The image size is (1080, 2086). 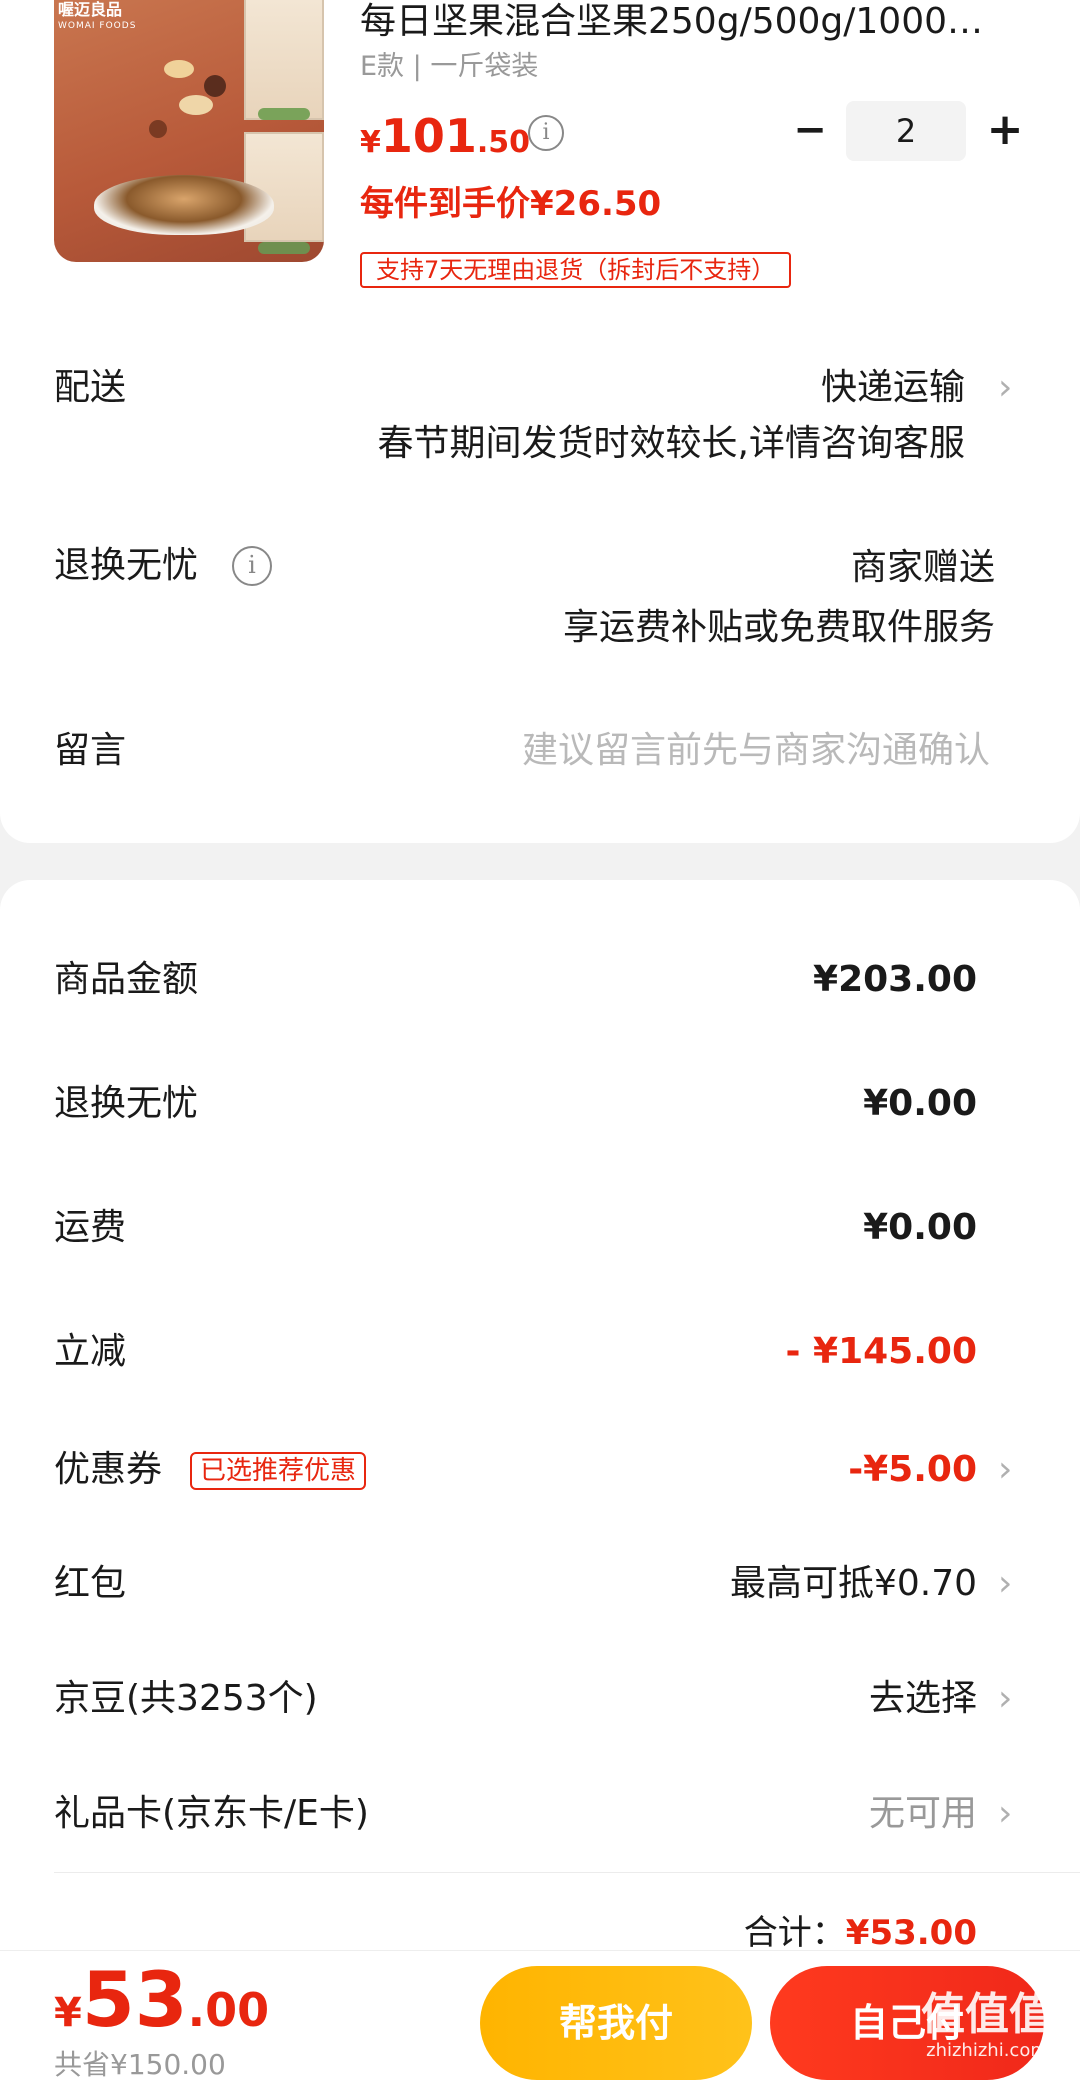 I want to click on help-pay-button: 帮我付, so click(x=616, y=2023).